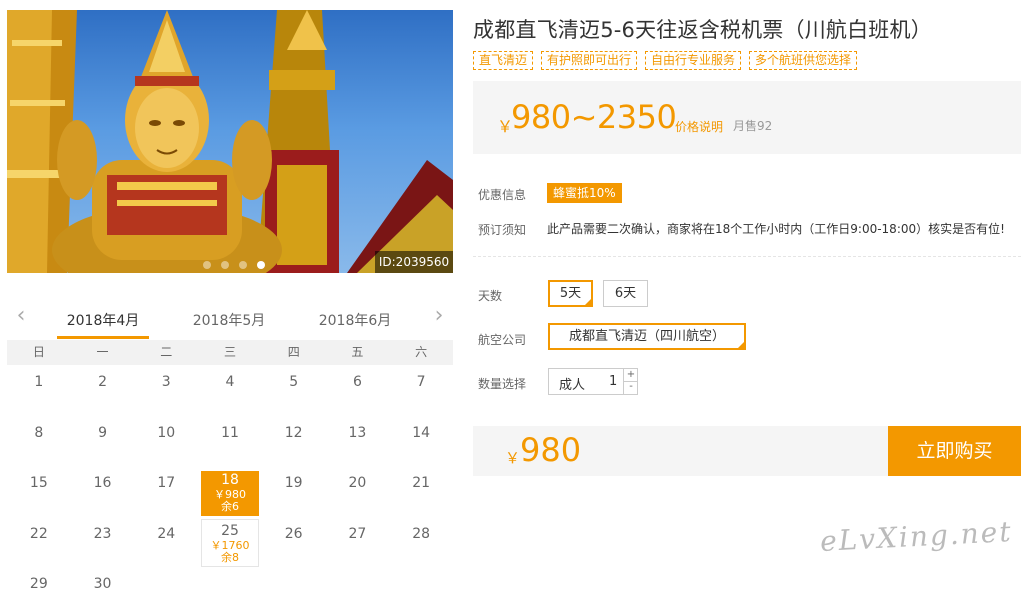  What do you see at coordinates (166, 382) in the screenshot?
I see `day-number: 3` at bounding box center [166, 382].